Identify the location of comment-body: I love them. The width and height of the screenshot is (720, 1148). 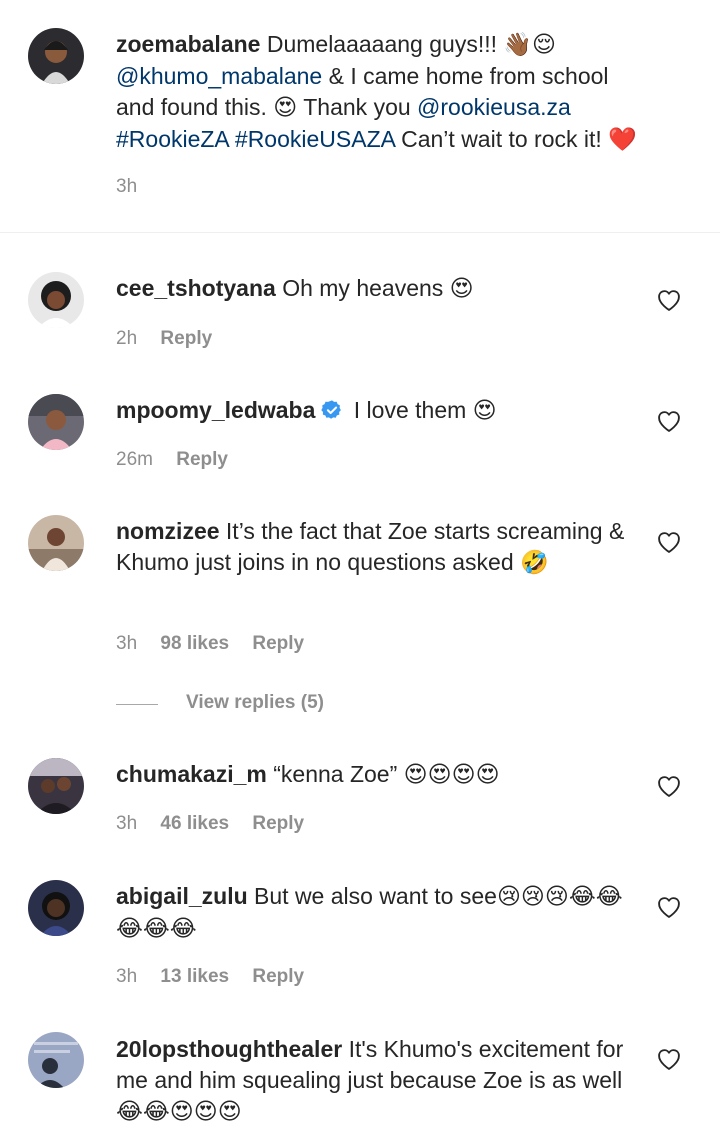
(413, 410).